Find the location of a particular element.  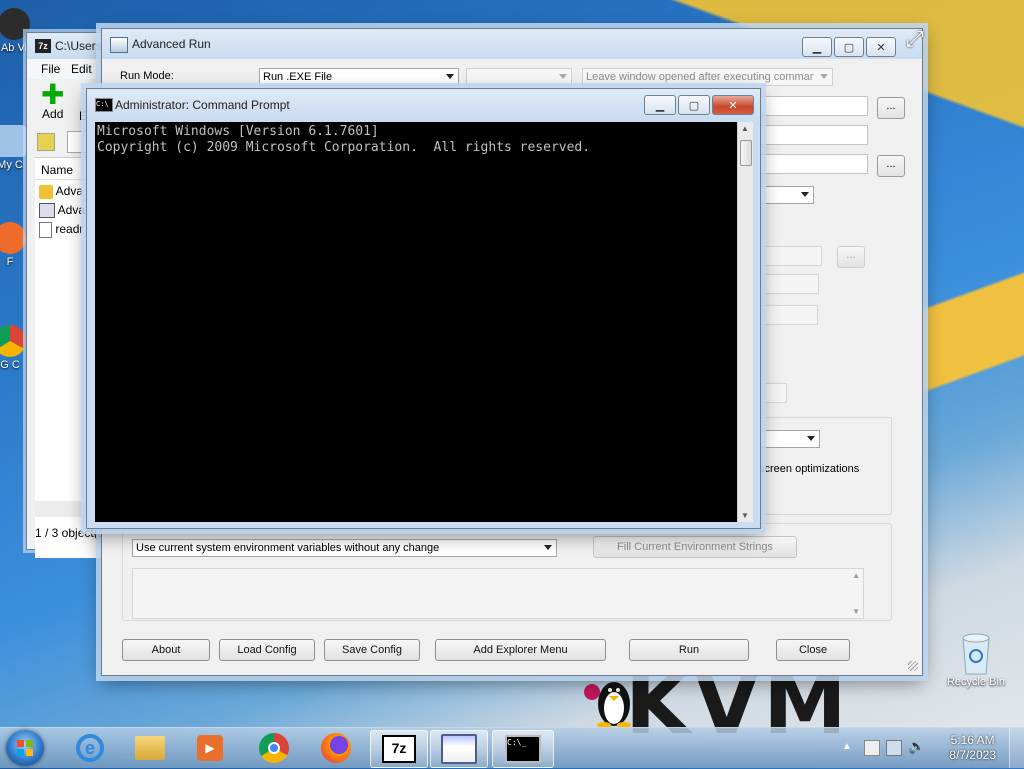

add-explorer-menu-button: Add Explorer Menu is located at coordinates (520, 650).